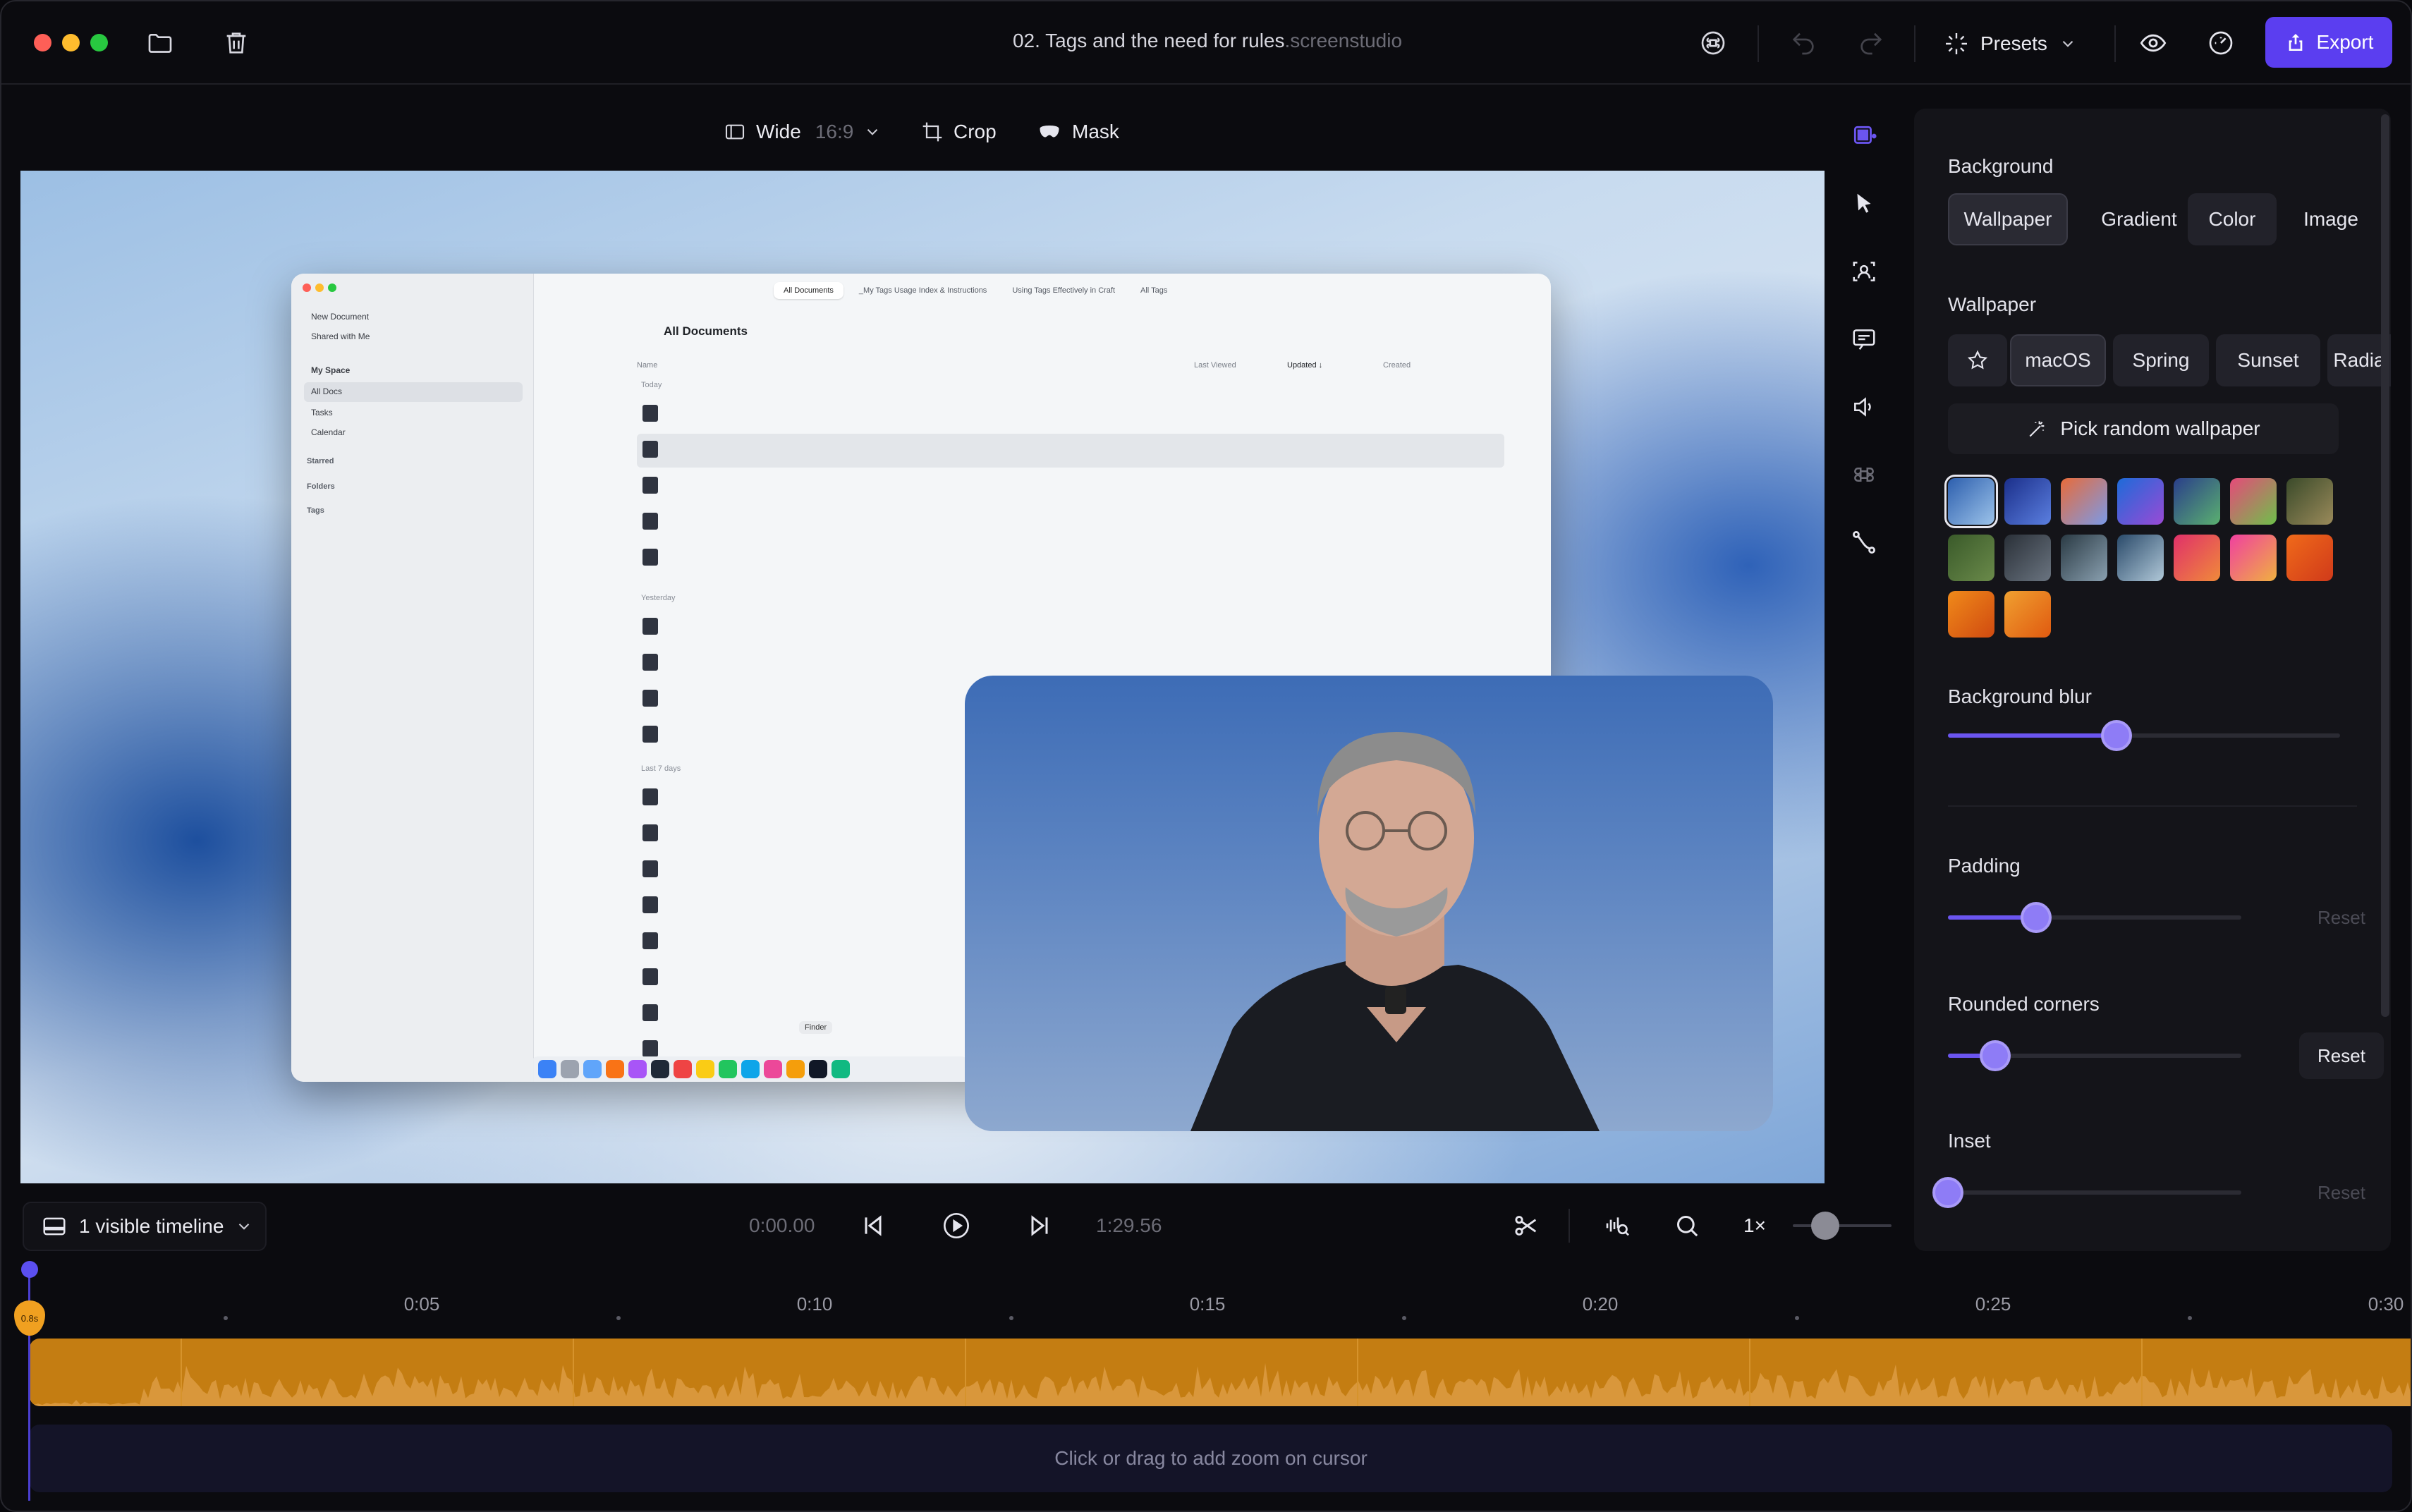 The height and width of the screenshot is (1512, 2412). What do you see at coordinates (1864, 542) in the screenshot?
I see `transitions-tool-icon` at bounding box center [1864, 542].